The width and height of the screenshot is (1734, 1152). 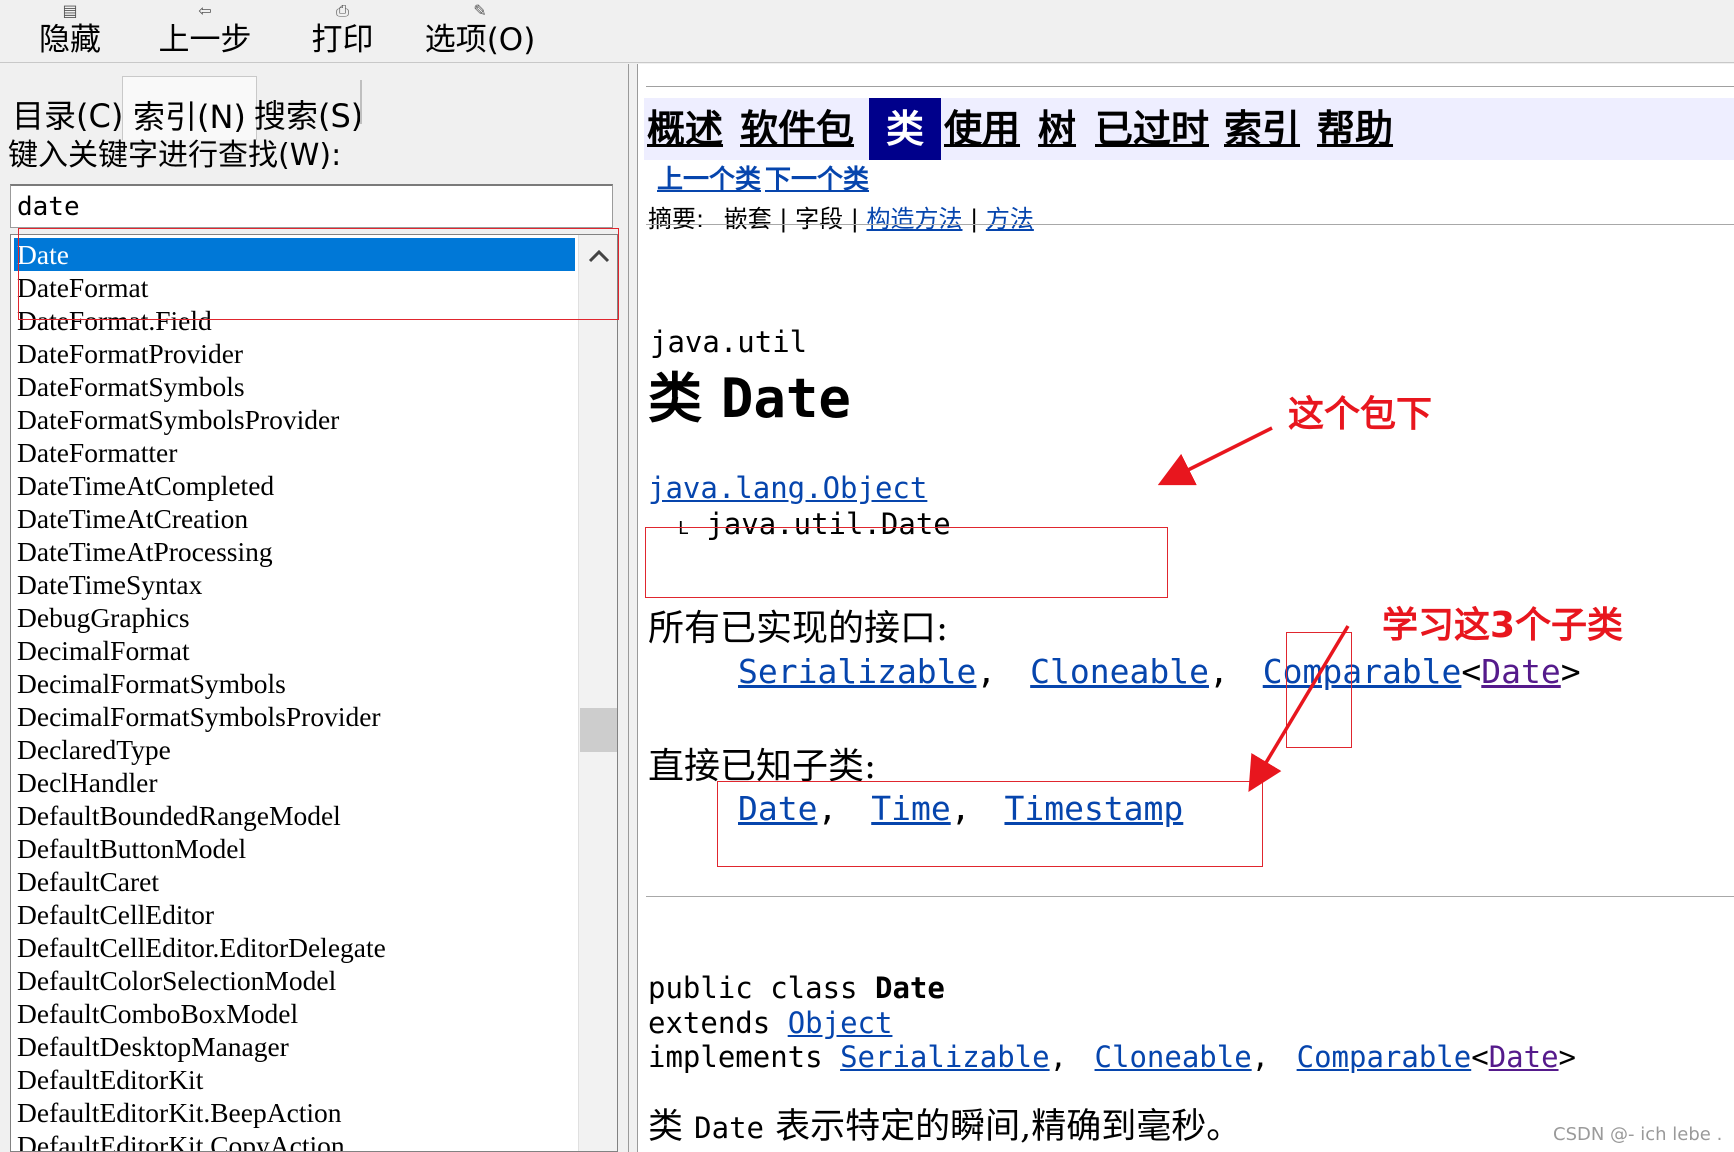 I want to click on annotation-arrows, so click(x=1253, y=609).